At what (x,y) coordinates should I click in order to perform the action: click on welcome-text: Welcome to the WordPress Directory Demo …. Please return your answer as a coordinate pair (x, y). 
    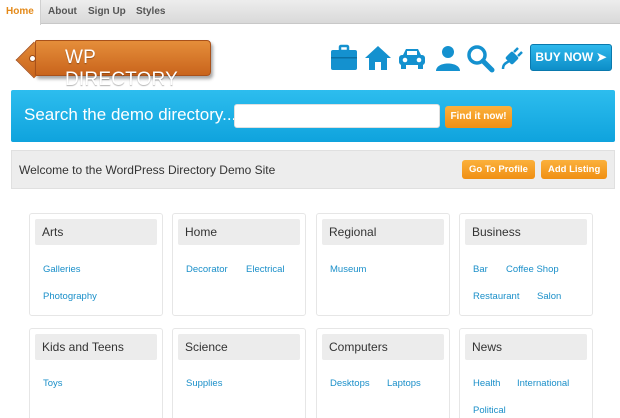
    Looking at the image, I should click on (147, 170).